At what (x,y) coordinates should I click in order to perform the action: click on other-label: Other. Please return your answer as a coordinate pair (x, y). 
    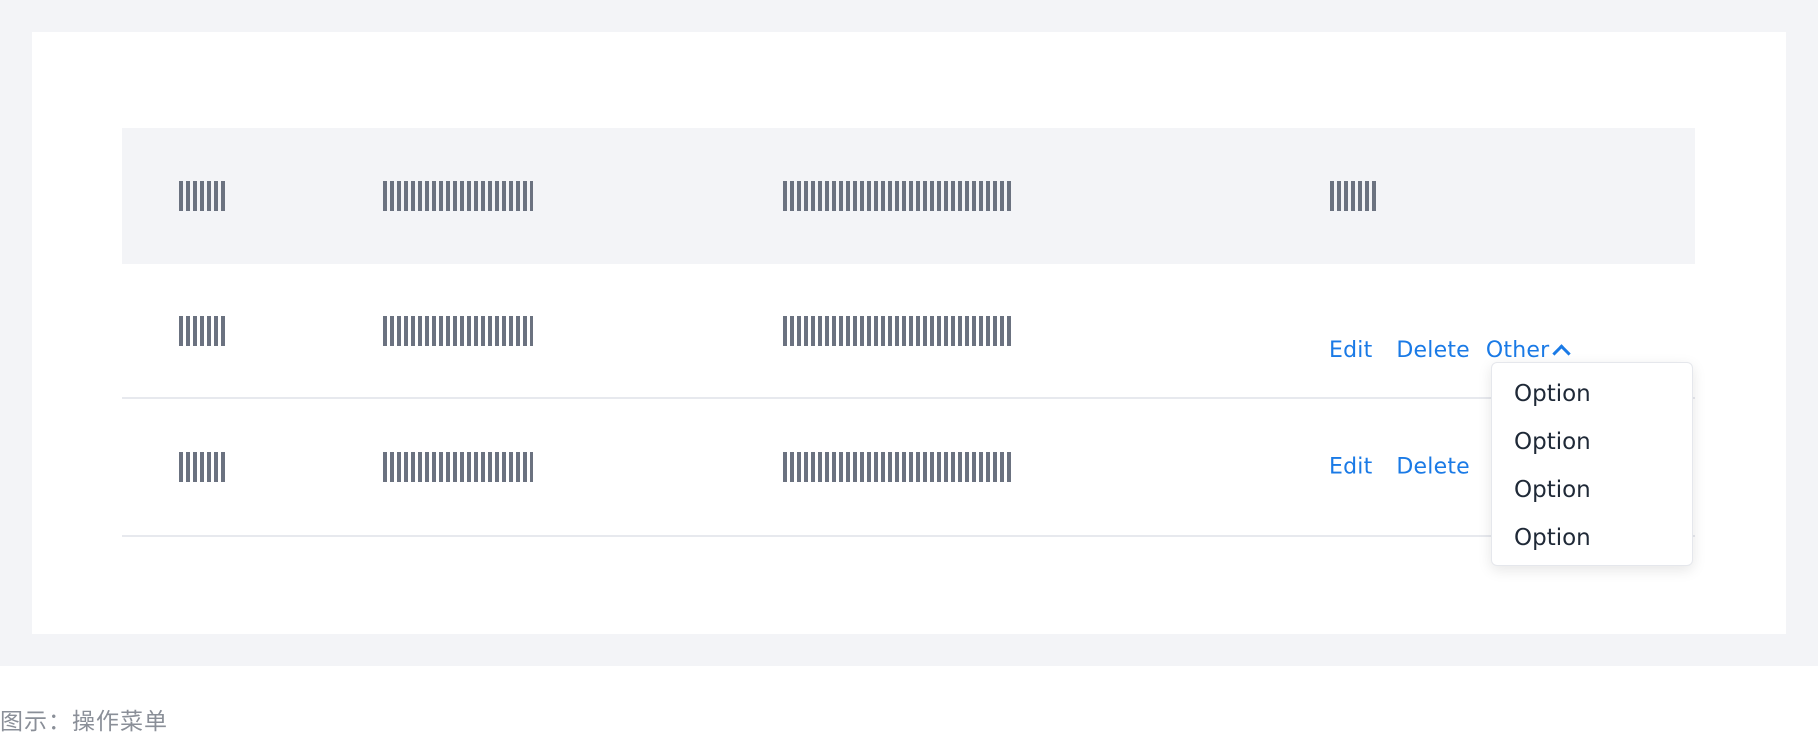
    Looking at the image, I should click on (1517, 350).